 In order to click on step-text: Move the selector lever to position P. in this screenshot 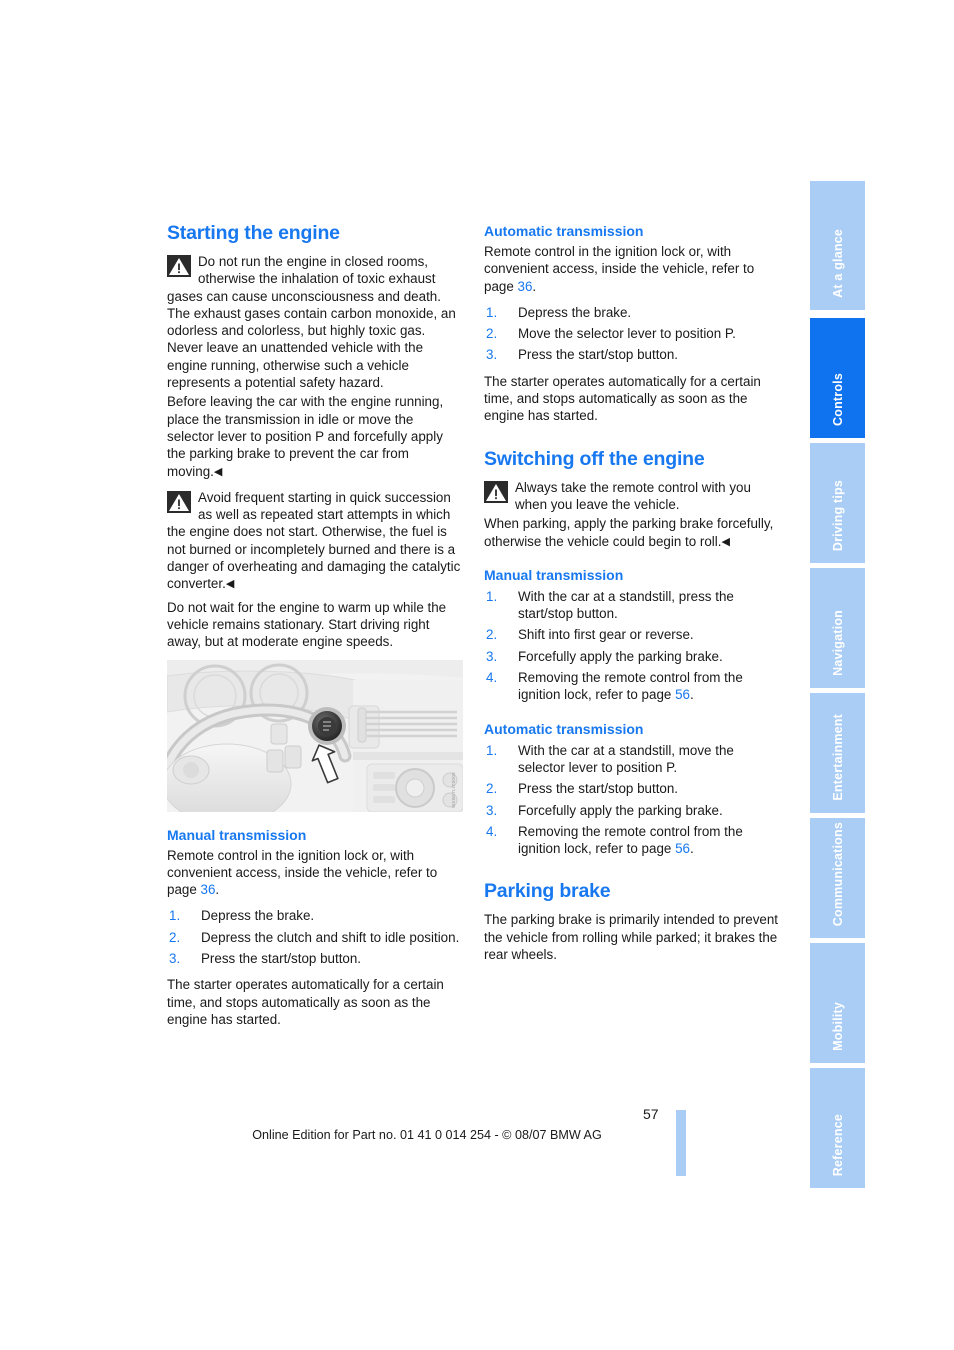, I will do `click(627, 334)`.